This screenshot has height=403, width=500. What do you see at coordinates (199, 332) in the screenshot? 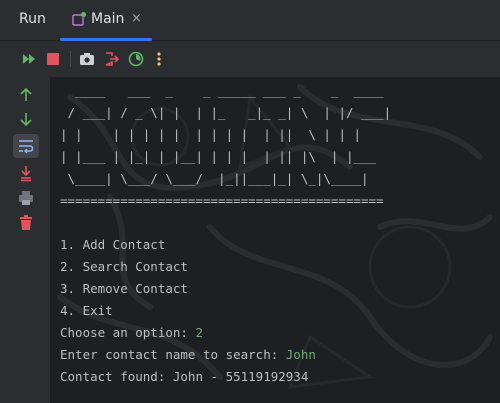
I see `option-input: 2` at bounding box center [199, 332].